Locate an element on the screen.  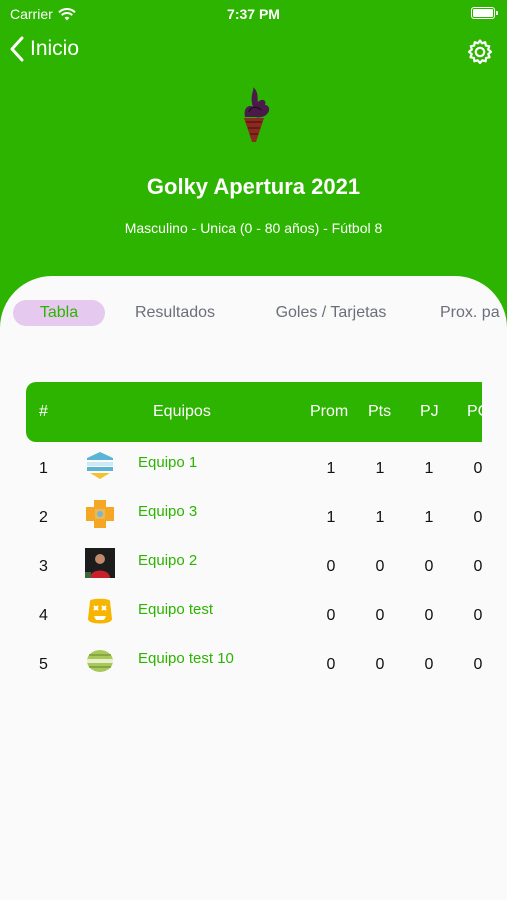
navigation-bar: Inicio is located at coordinates (253, 54).